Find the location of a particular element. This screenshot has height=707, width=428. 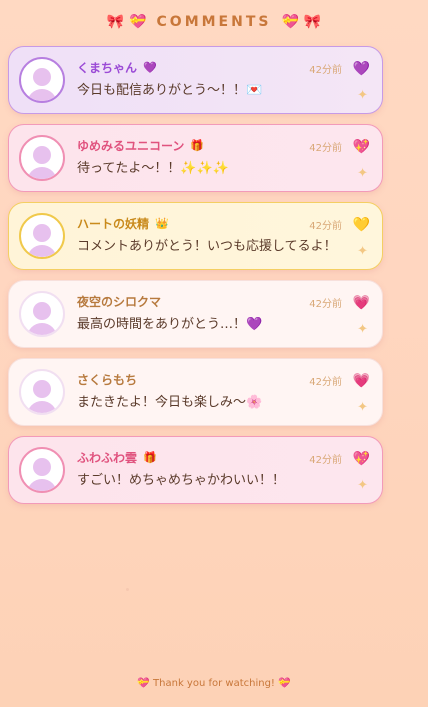

comment-author: 夜空のシロクマ is located at coordinates (119, 301).